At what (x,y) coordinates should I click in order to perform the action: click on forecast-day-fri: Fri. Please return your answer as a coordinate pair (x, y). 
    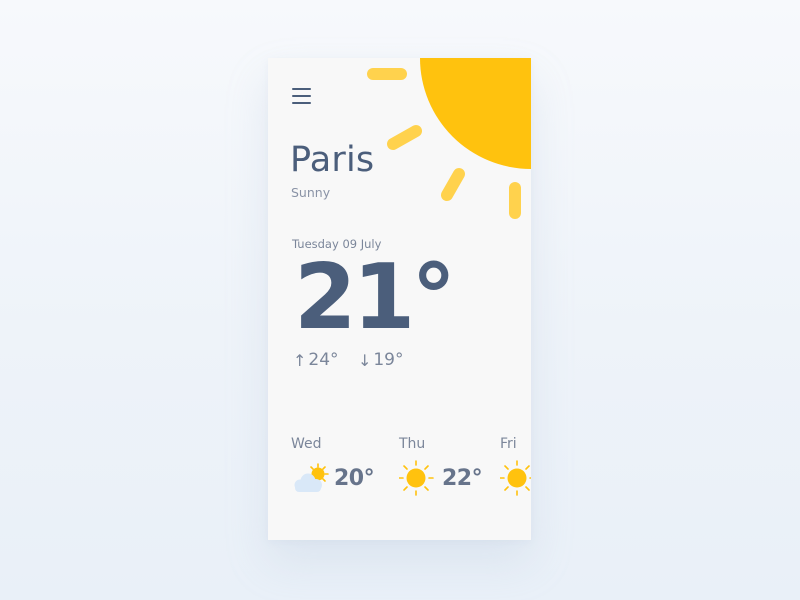
    Looking at the image, I should click on (515, 466).